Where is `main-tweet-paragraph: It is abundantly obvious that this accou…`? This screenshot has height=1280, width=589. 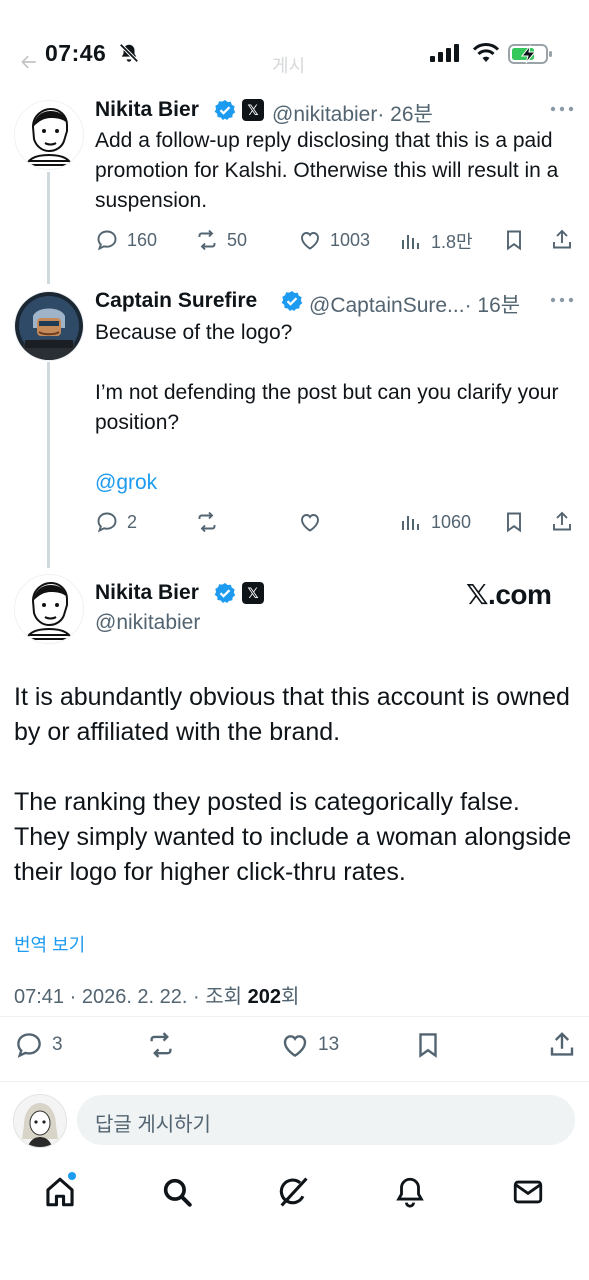
main-tweet-paragraph: It is abundantly obvious that this accou… is located at coordinates (292, 714).